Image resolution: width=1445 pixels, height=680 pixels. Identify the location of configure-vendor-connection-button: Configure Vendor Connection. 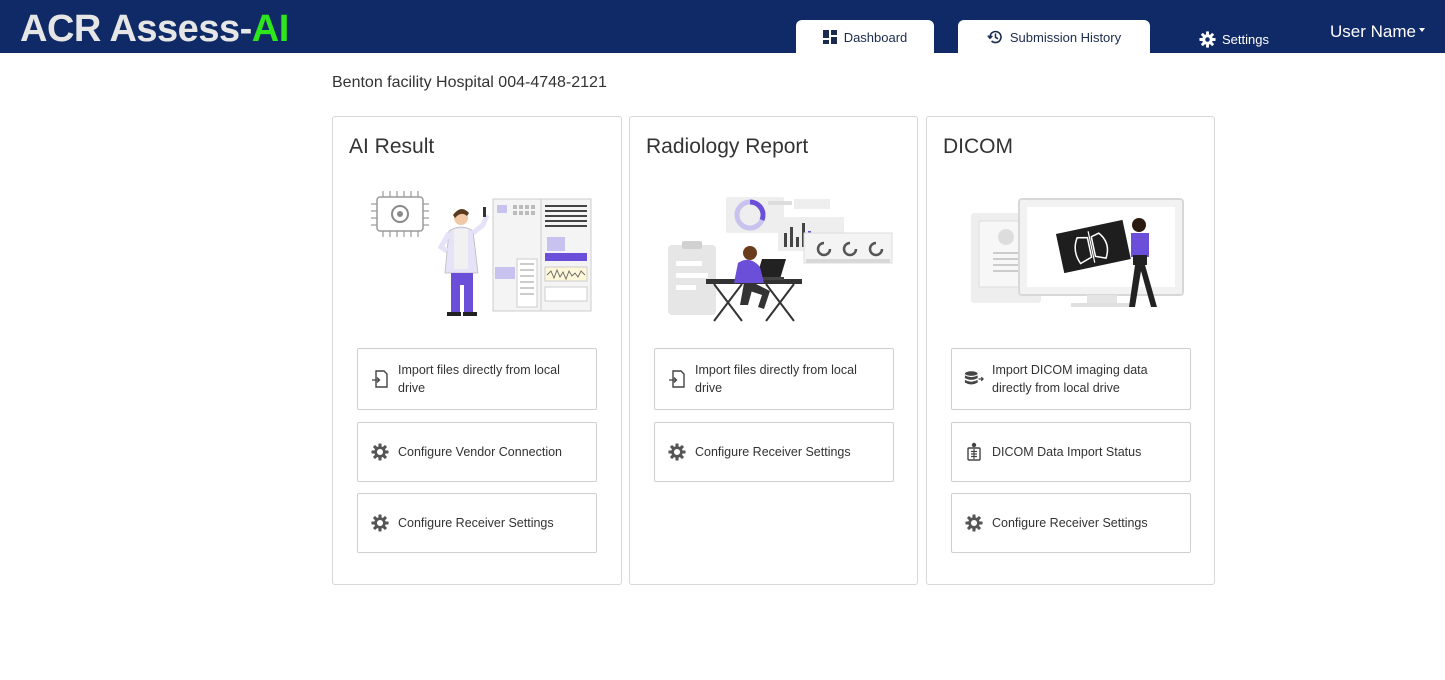
(477, 452).